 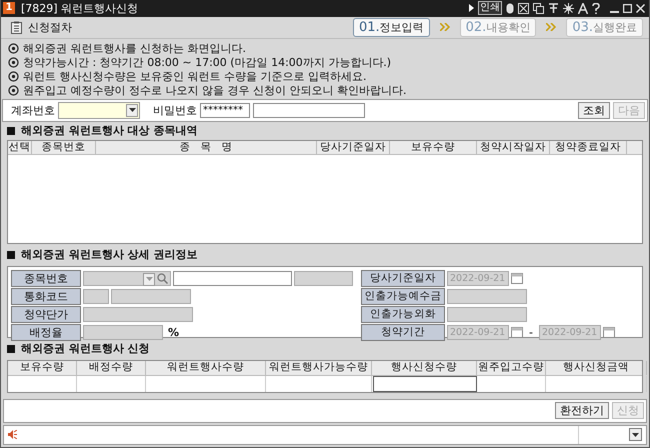 What do you see at coordinates (85, 348) in the screenshot?
I see `section-title: 해외증권 워런트행사 신청` at bounding box center [85, 348].